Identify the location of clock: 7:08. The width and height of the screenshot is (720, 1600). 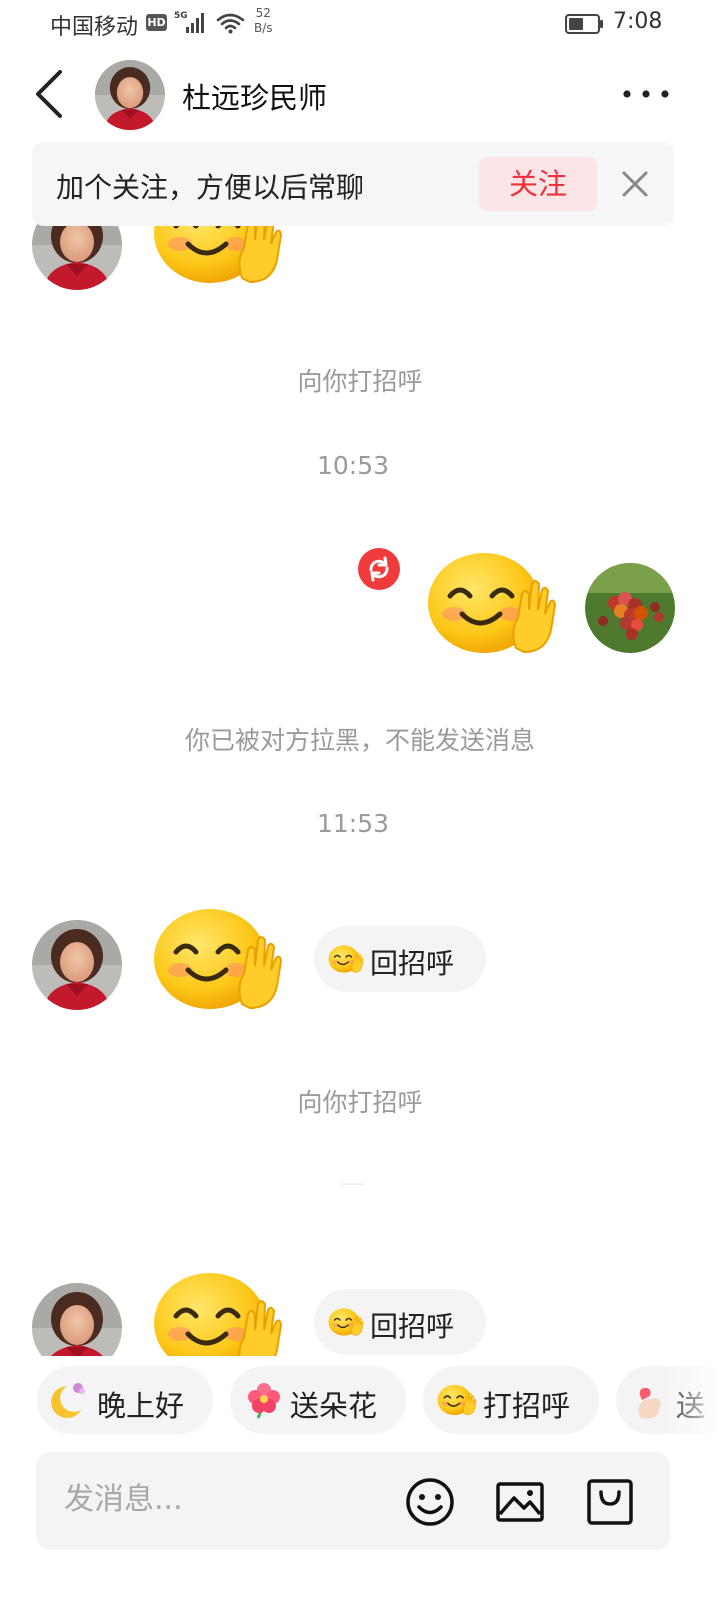
(638, 21).